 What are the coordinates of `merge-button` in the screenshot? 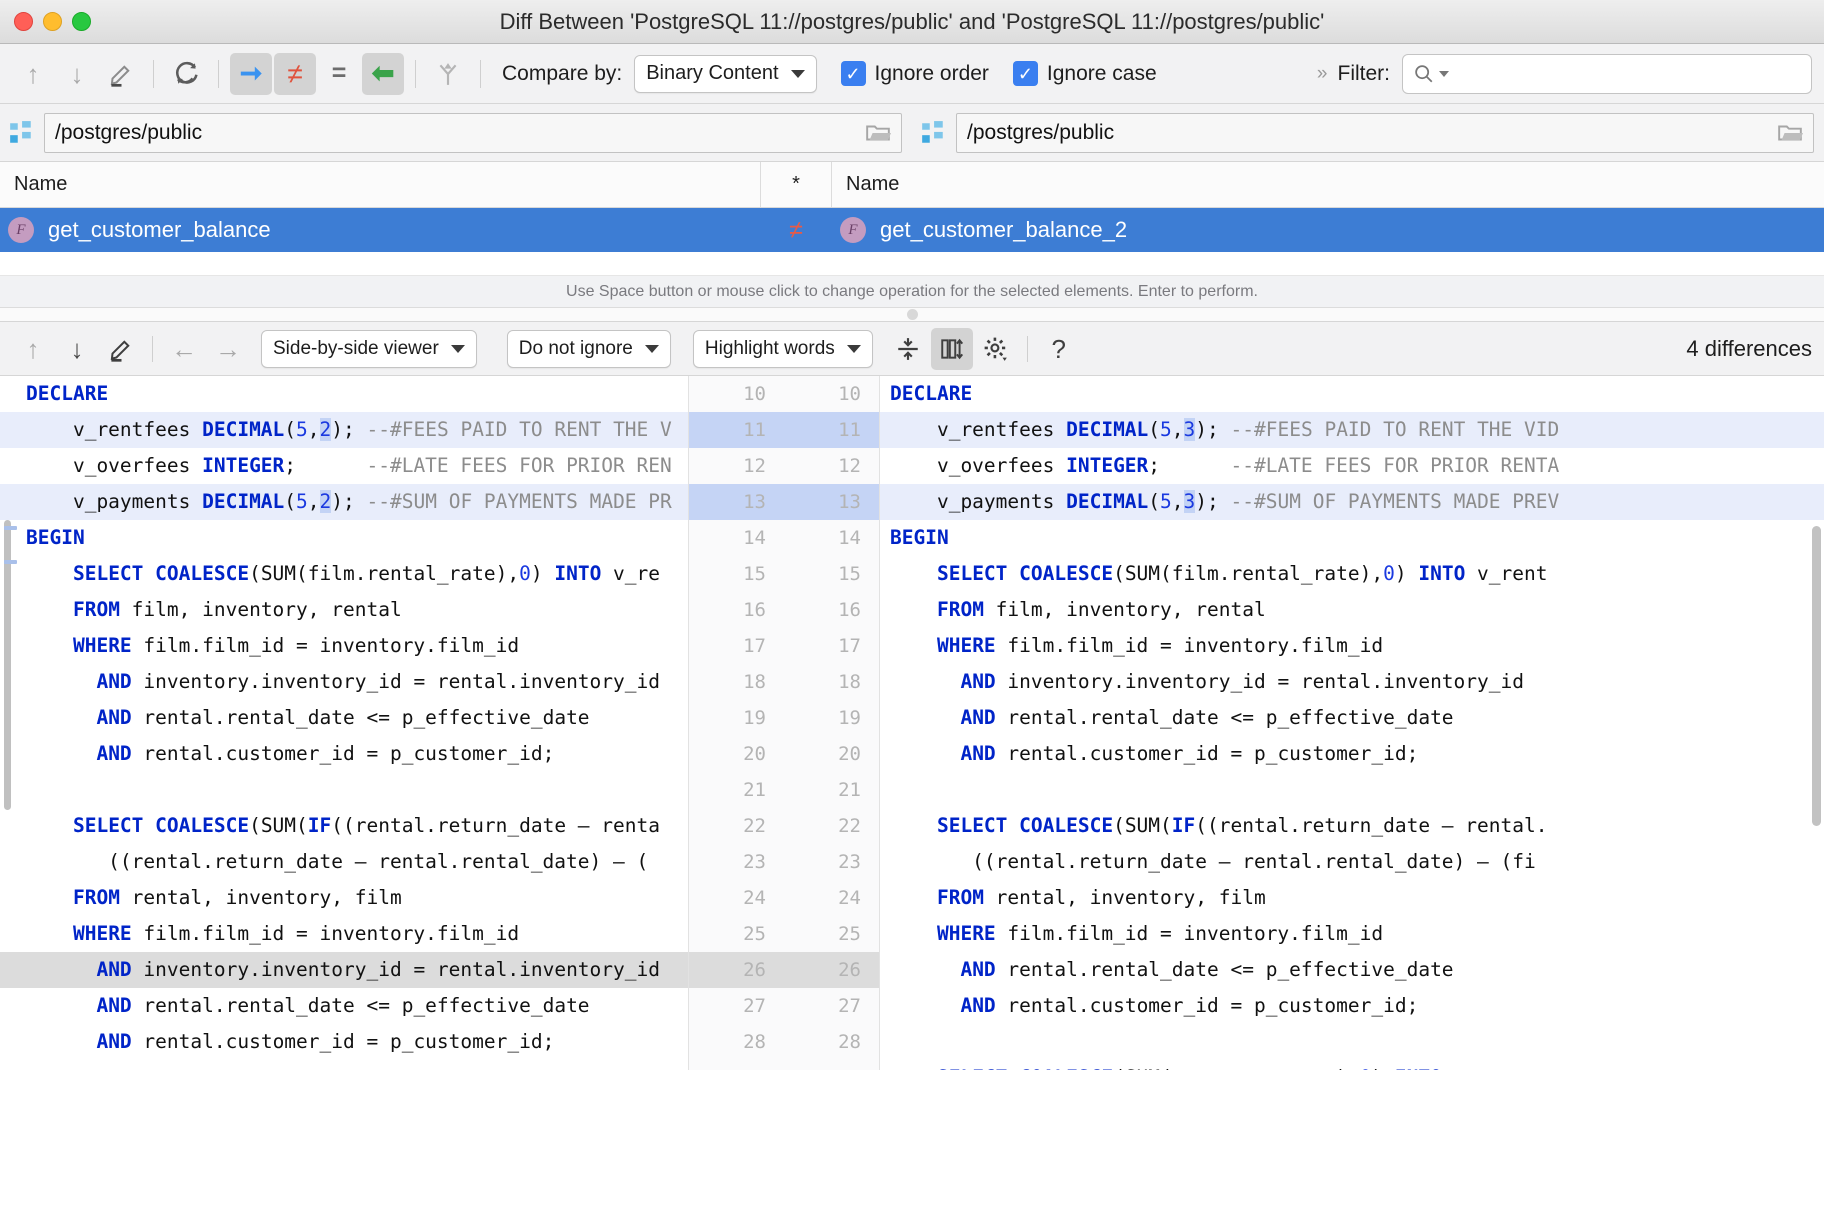 It's located at (448, 74).